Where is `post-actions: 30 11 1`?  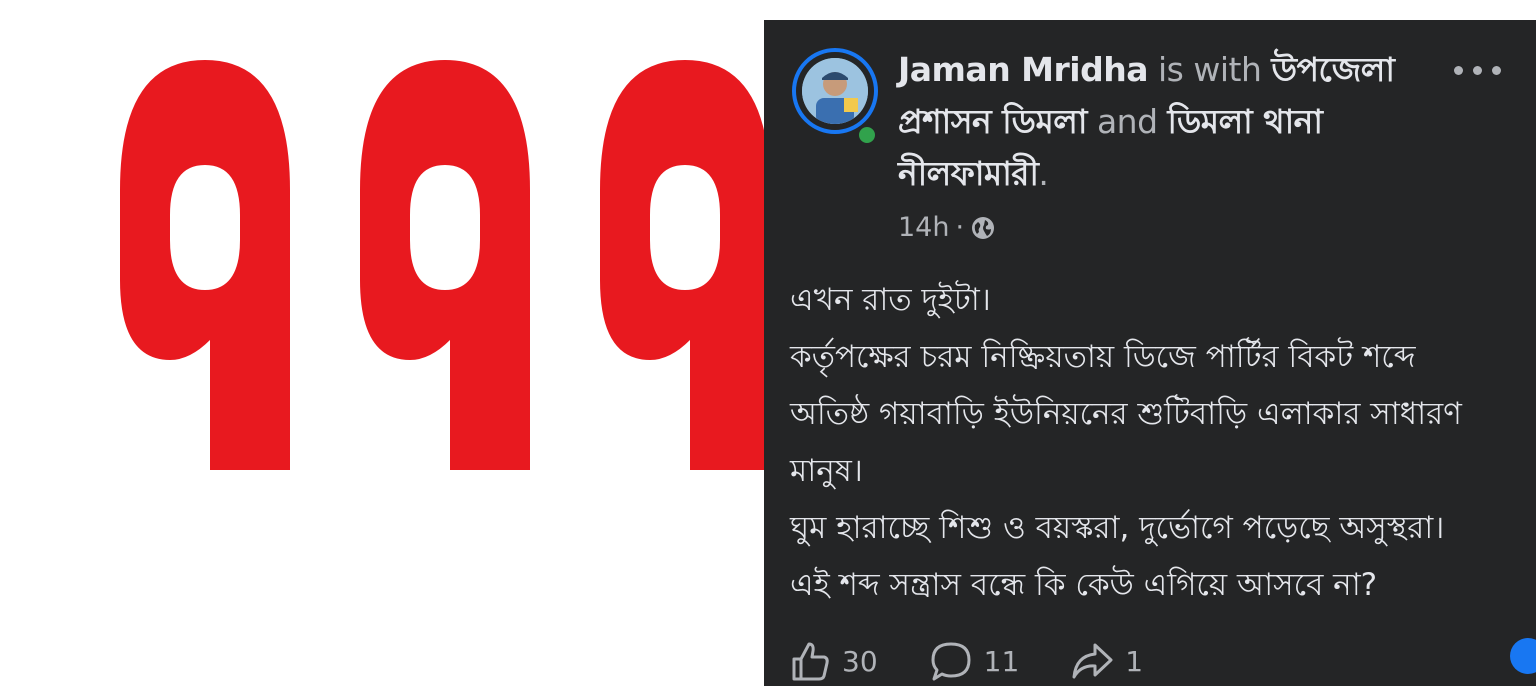 post-actions: 30 11 1 is located at coordinates (990, 661).